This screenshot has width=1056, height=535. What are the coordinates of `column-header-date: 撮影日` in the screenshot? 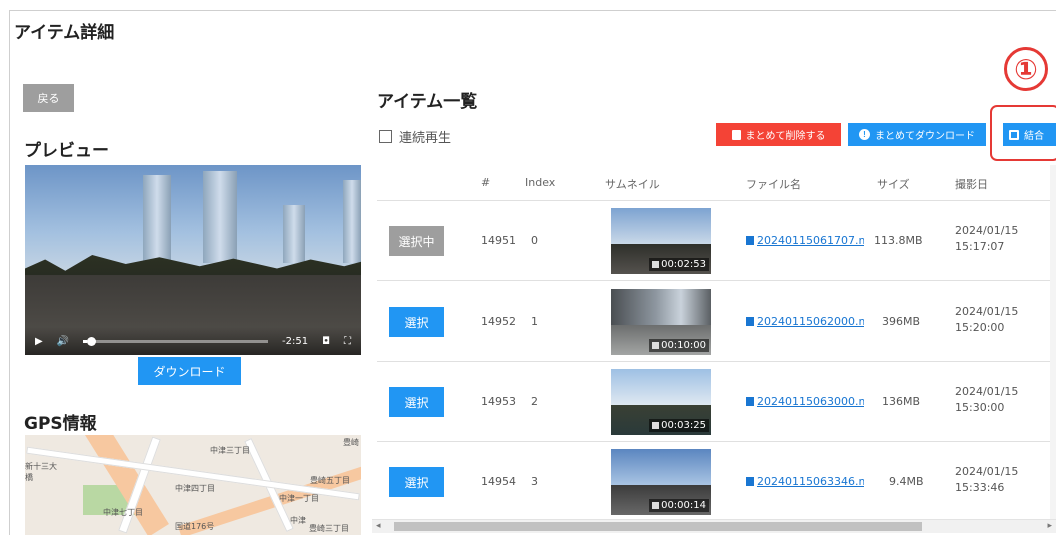 It's located at (971, 184).